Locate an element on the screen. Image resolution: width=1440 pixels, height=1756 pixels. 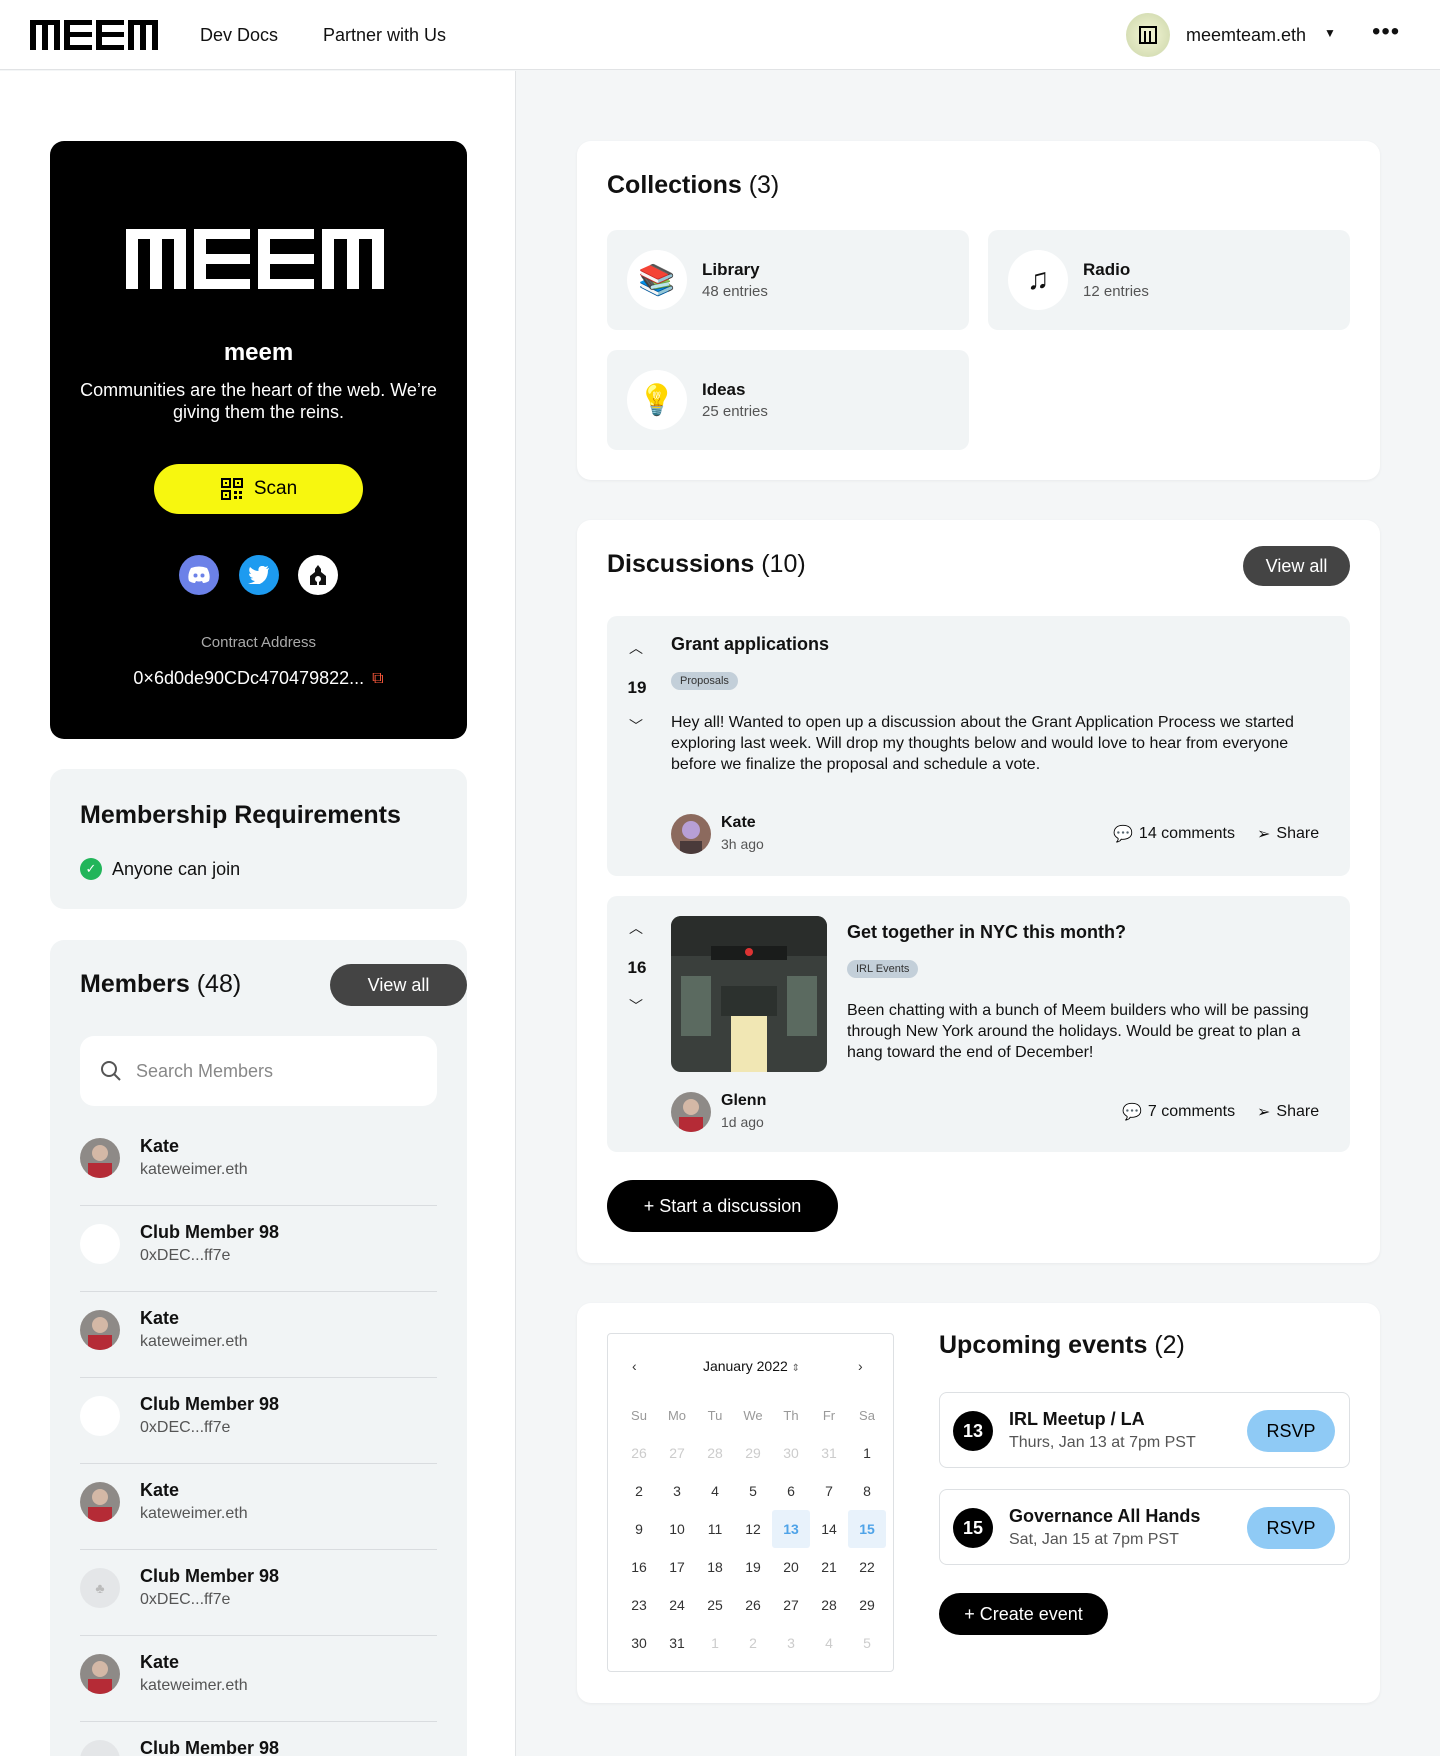
members-view-all-button: View all is located at coordinates (398, 985).